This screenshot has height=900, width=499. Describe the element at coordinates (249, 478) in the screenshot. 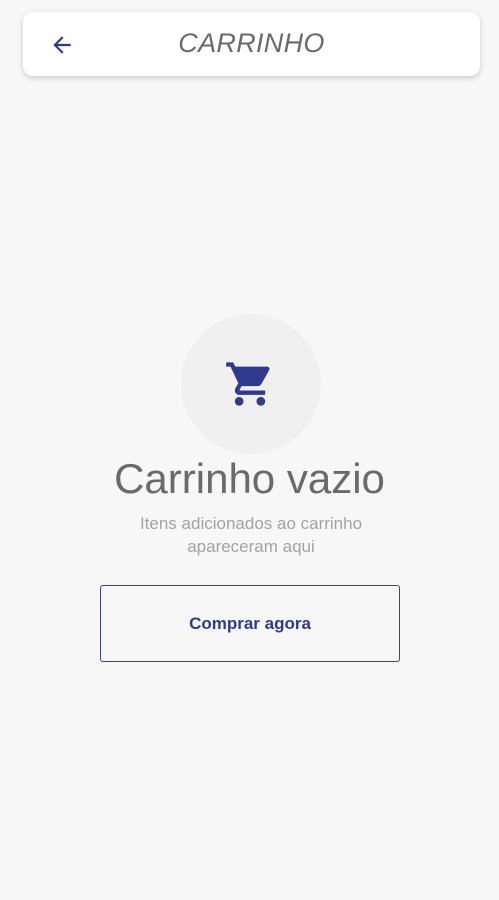

I see `empty-cart-title: Carrinho vazio` at that location.